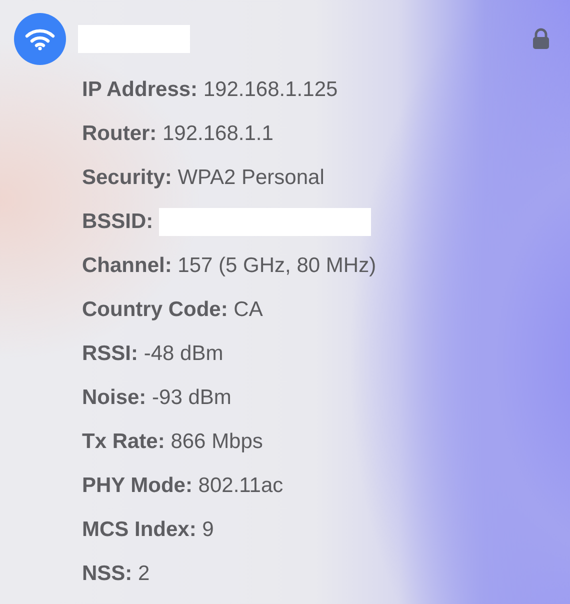  What do you see at coordinates (157, 398) in the screenshot?
I see `detail-text: Noise: -93 dBm` at bounding box center [157, 398].